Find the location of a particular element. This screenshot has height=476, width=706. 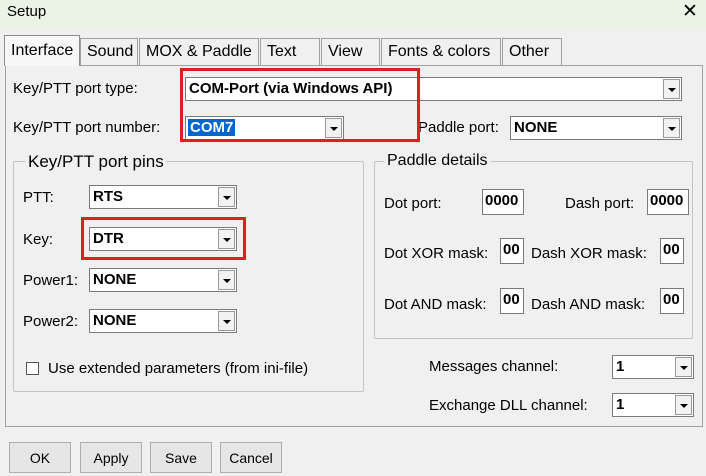

dot-and-input: 00 is located at coordinates (512, 301).